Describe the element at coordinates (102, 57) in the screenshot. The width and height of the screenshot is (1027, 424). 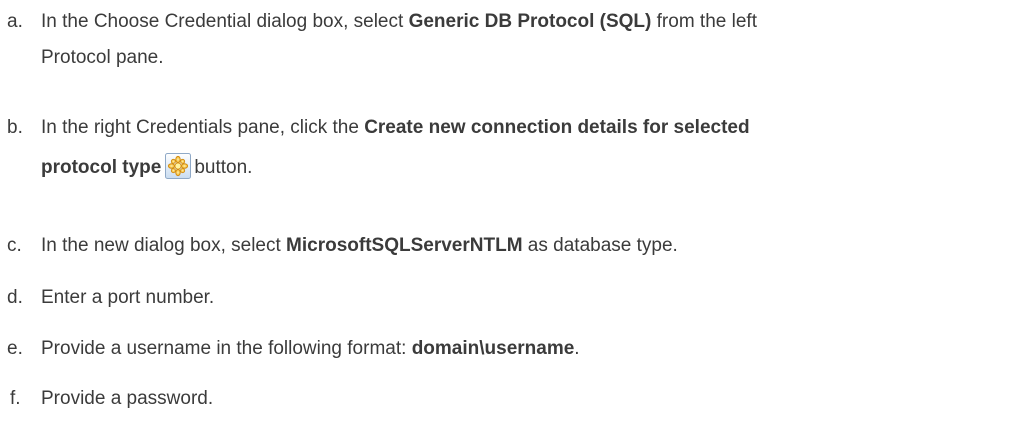
I see `step-text-run: Protocol pane.` at that location.